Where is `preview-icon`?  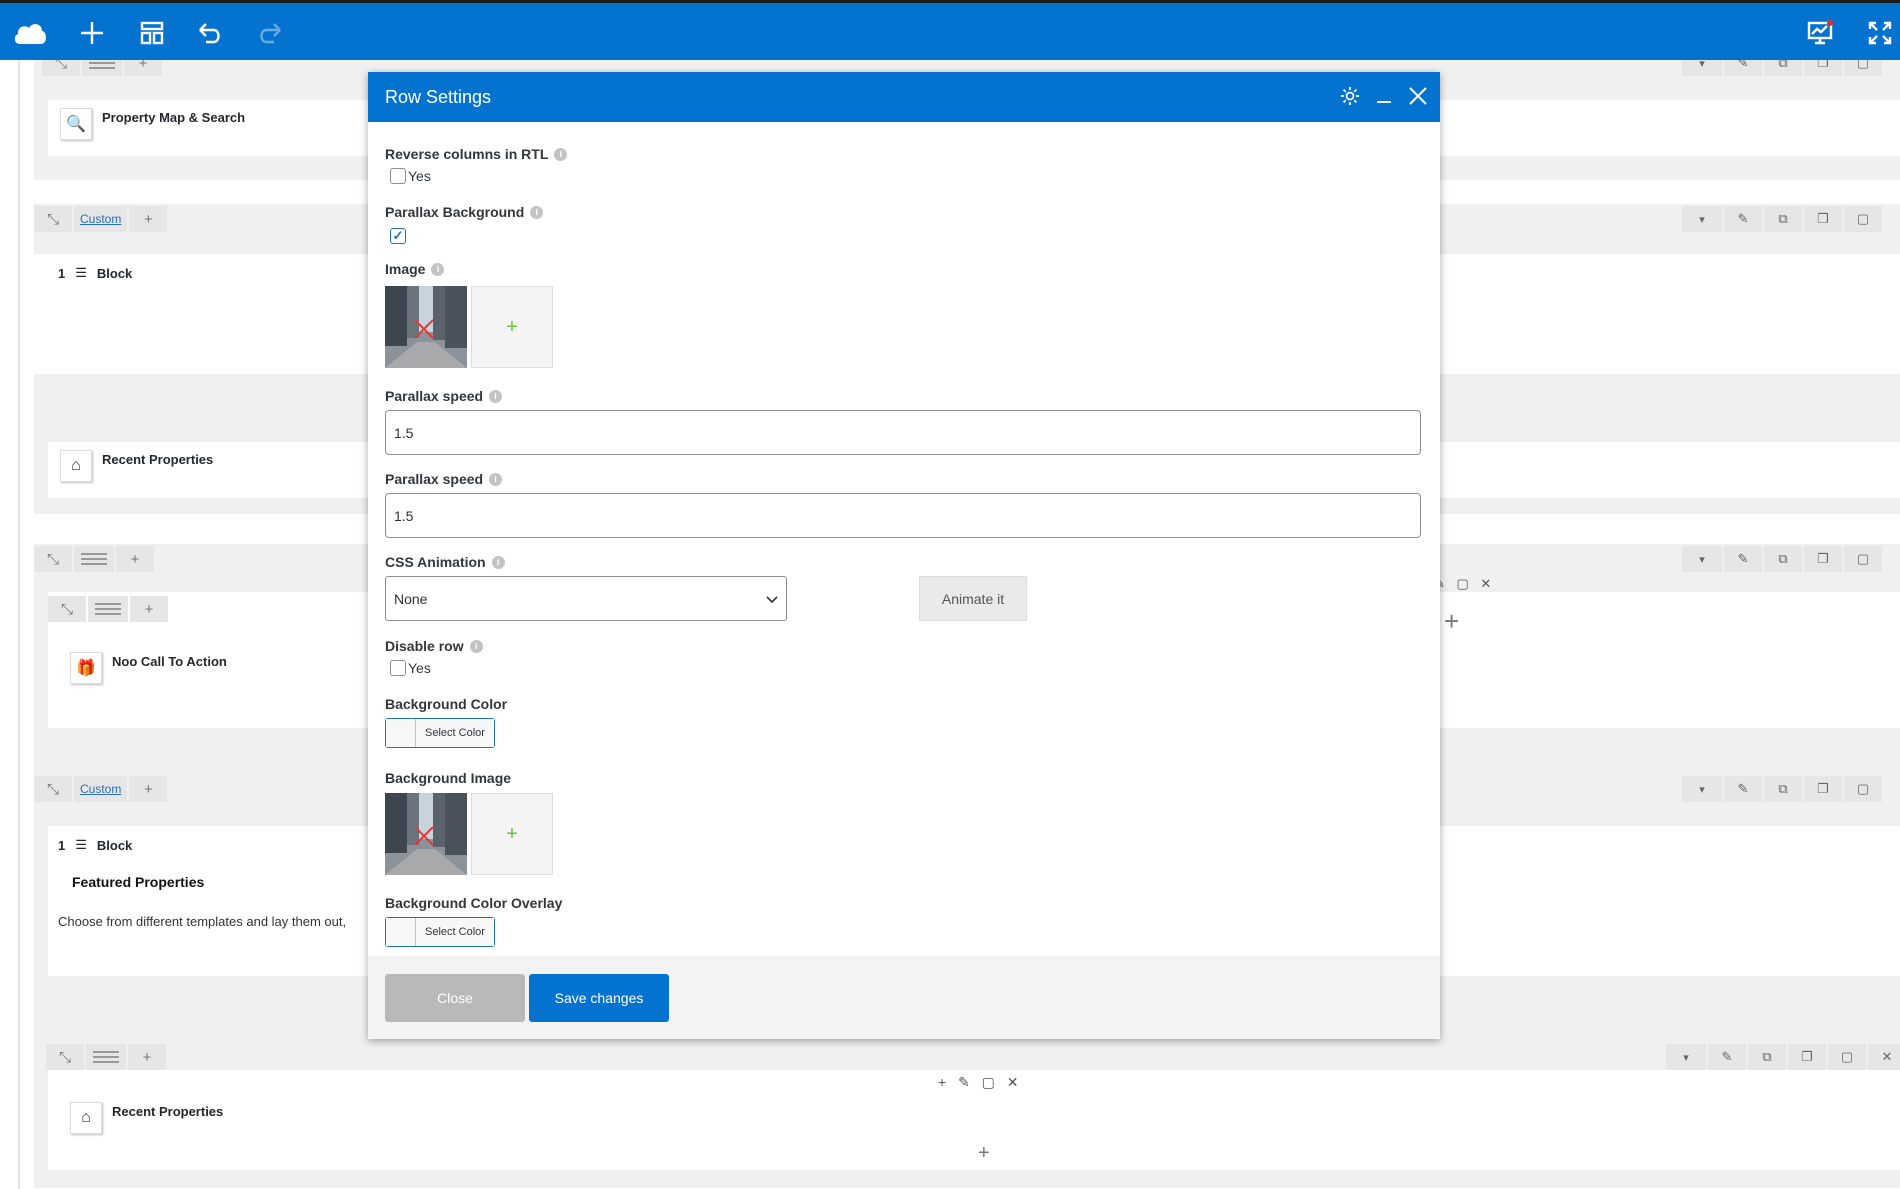
preview-icon is located at coordinates (1820, 33).